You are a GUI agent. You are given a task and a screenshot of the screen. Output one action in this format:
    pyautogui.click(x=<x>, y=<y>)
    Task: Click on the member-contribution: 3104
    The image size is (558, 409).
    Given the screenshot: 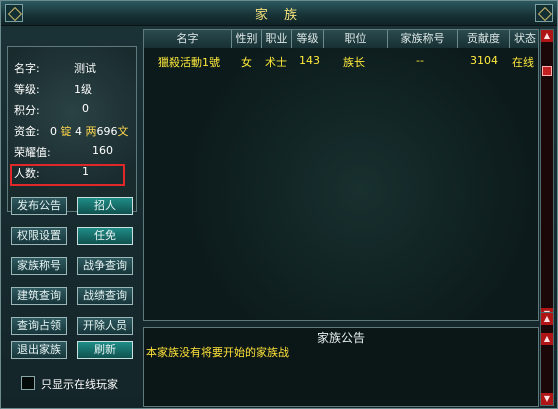 What is the action you would take?
    pyautogui.click(x=484, y=60)
    